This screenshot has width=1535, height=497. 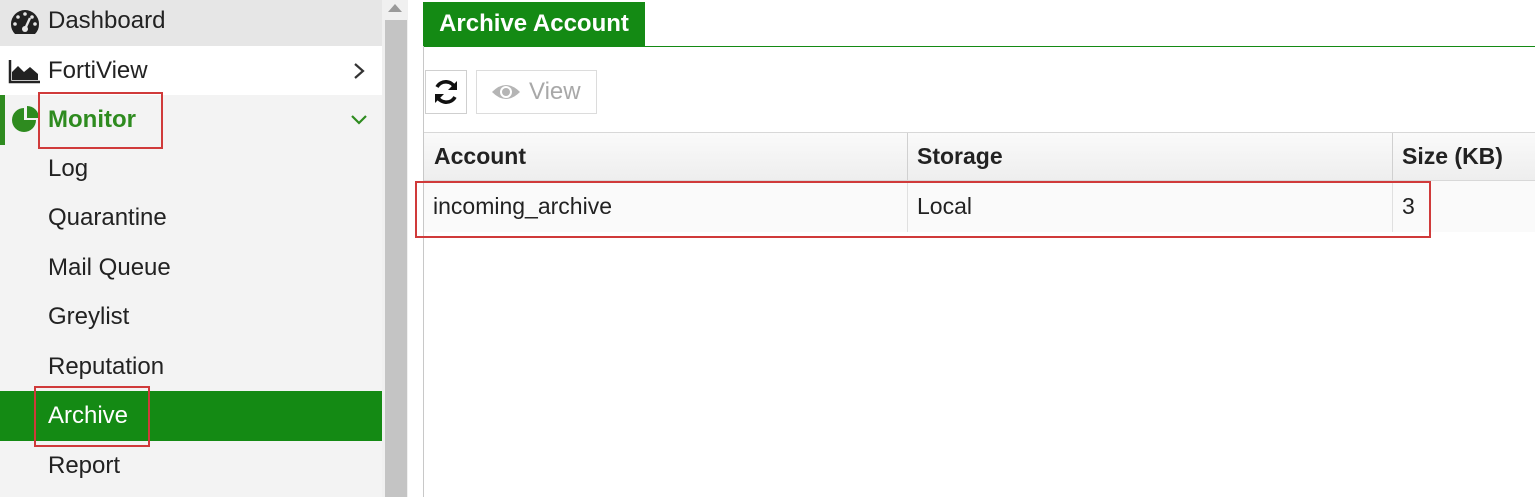 What do you see at coordinates (84, 465) in the screenshot?
I see `sidebar-item-label: Report` at bounding box center [84, 465].